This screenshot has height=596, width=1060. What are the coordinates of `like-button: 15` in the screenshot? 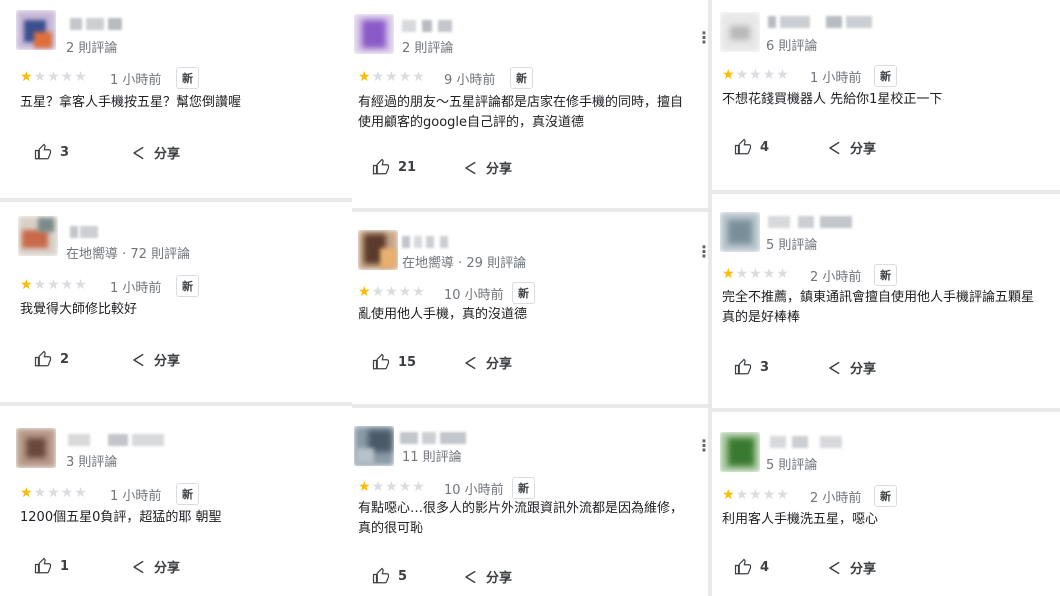 It's located at (394, 362).